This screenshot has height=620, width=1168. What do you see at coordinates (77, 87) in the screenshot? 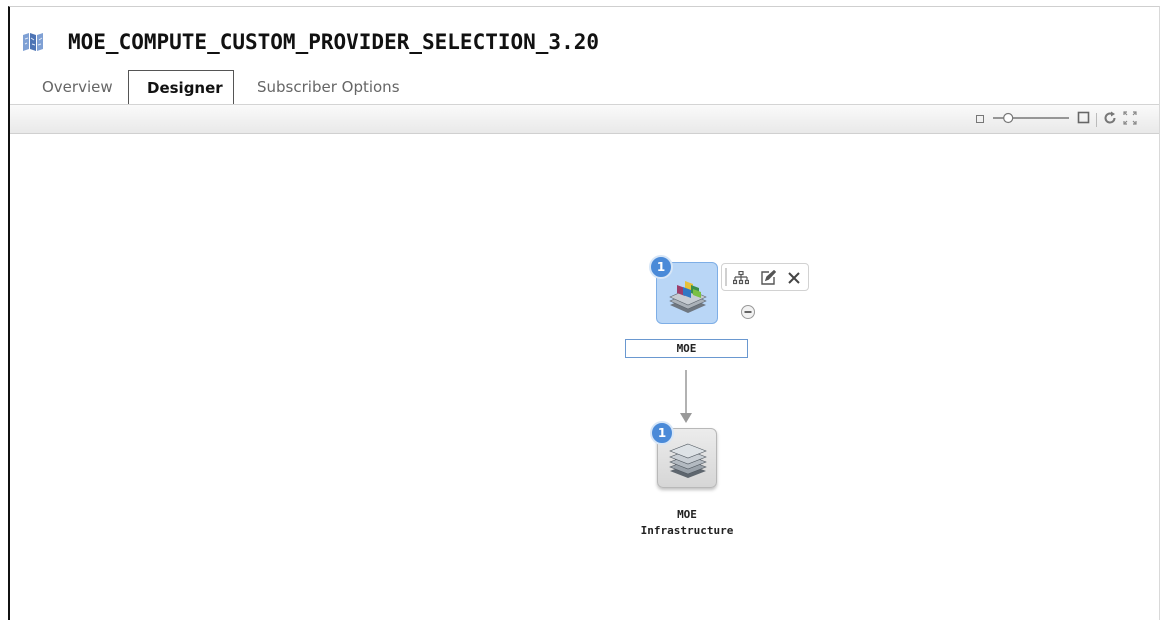
I see `tab-overview: Overview` at bounding box center [77, 87].